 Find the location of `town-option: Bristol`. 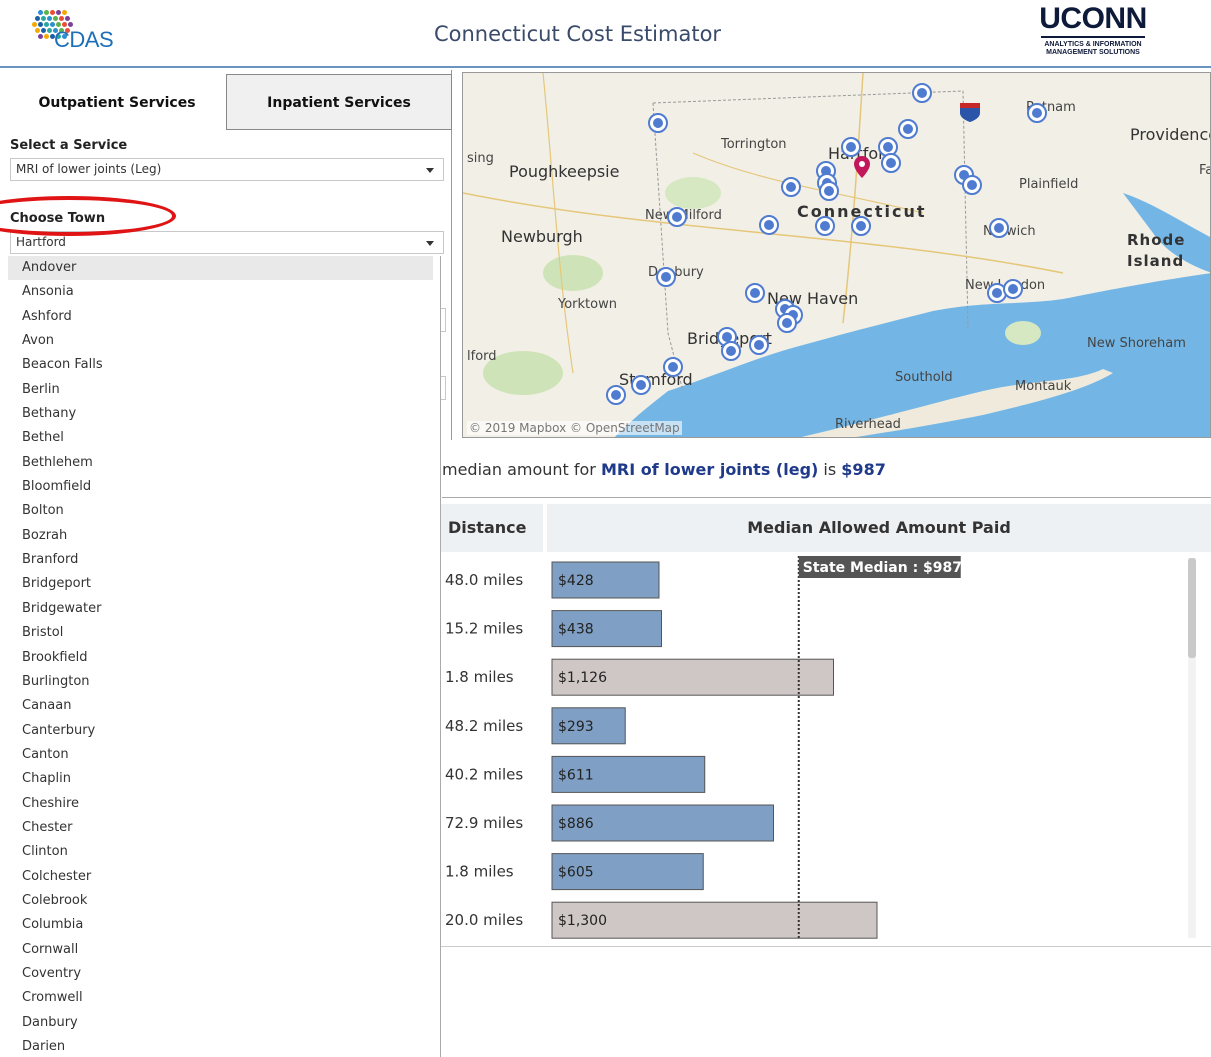

town-option: Bristol is located at coordinates (224, 633).